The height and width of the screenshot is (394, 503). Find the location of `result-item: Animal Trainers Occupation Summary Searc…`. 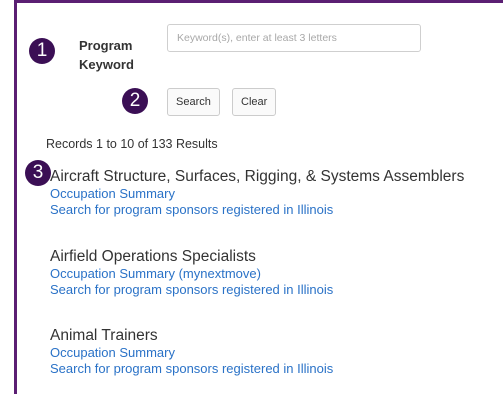

result-item: Animal Trainers Occupation Summary Searc… is located at coordinates (191, 351).